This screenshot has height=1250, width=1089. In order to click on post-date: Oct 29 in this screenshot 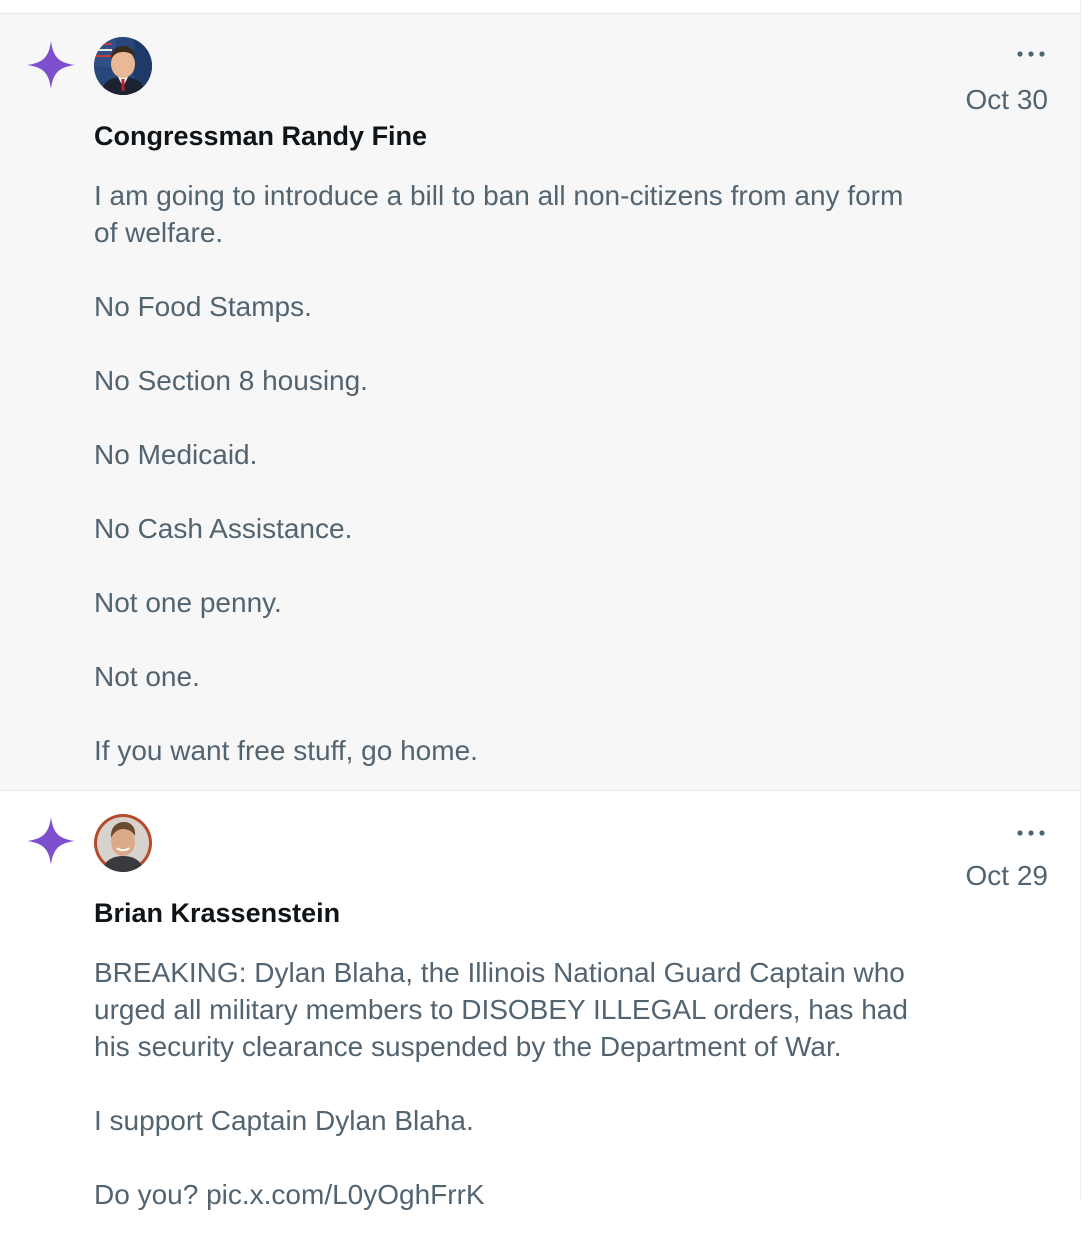, I will do `click(1007, 876)`.